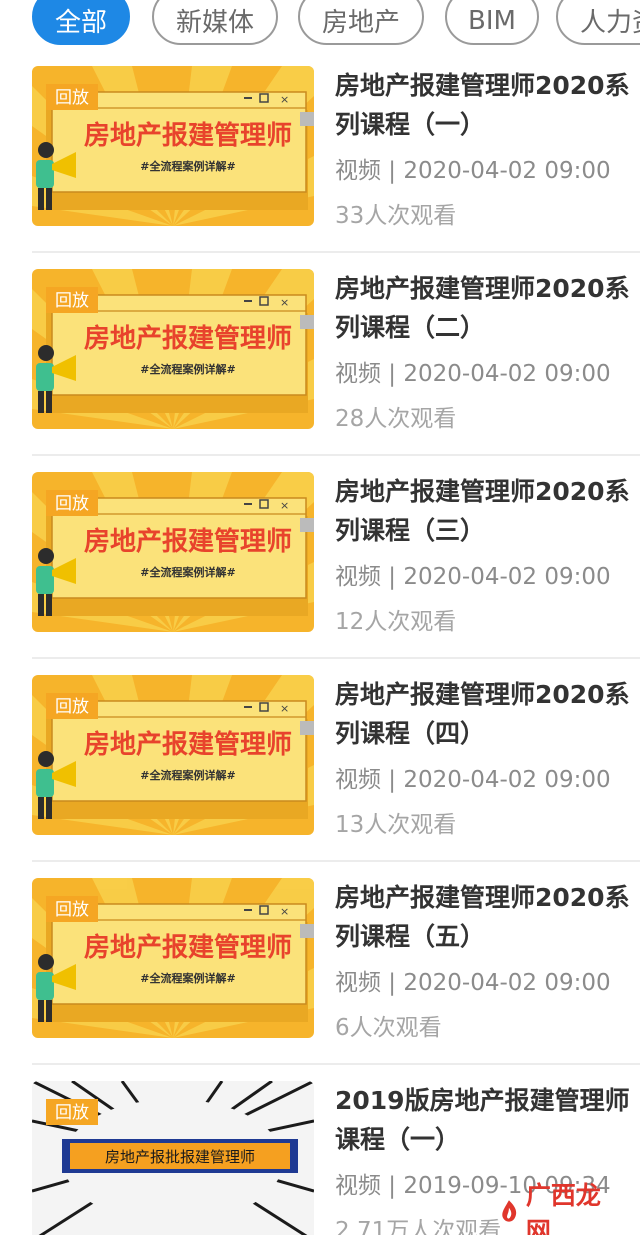  What do you see at coordinates (388, 1028) in the screenshot?
I see `view-count: 6人次观看` at bounding box center [388, 1028].